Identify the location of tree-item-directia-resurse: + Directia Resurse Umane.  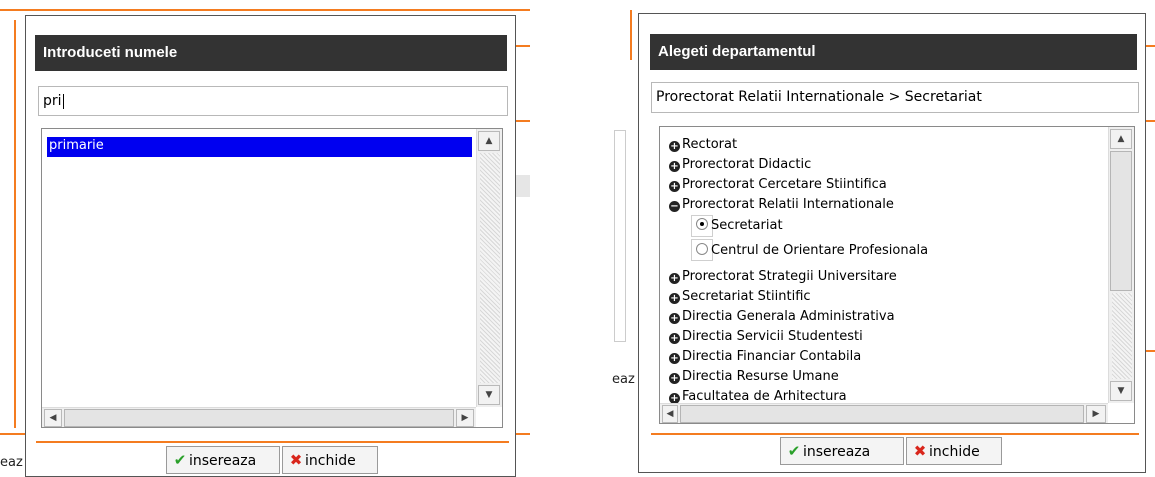
(754, 377).